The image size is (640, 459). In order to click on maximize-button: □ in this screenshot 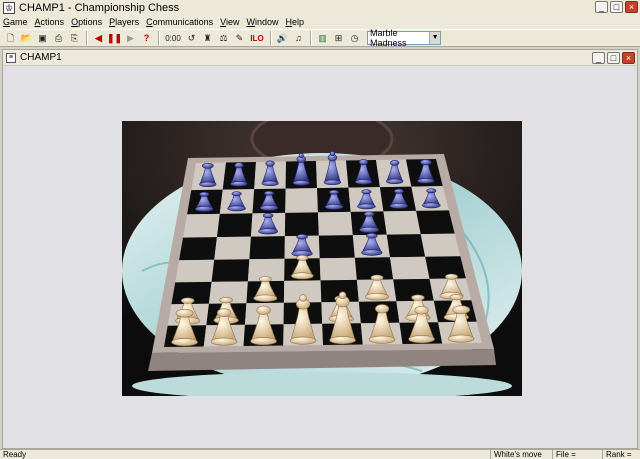, I will do `click(616, 7)`.